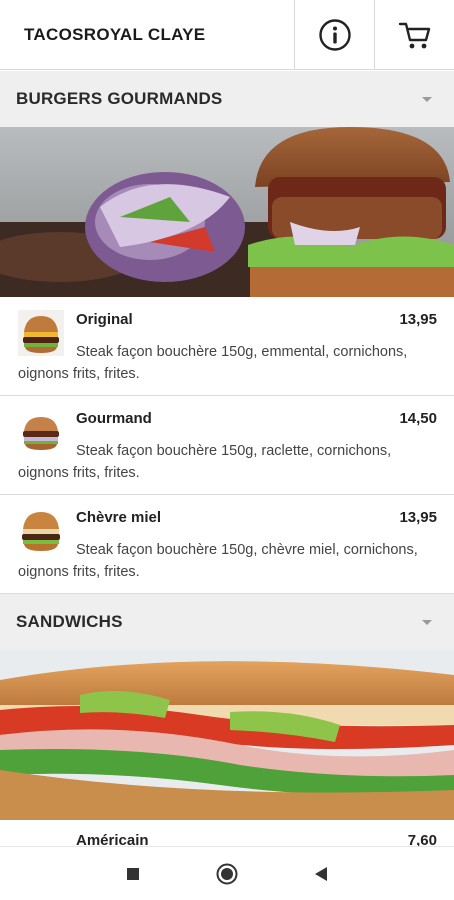 This screenshot has width=454, height=900. I want to click on info-button, so click(334, 34).